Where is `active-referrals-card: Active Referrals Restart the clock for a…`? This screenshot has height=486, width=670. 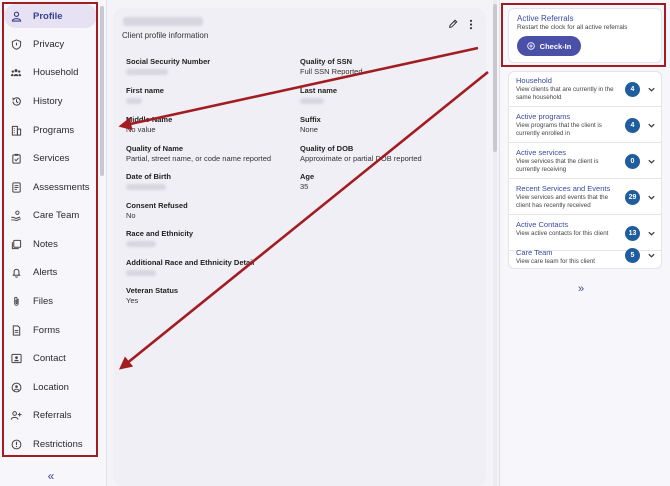
active-referrals-card: Active Referrals Restart the clock for a… is located at coordinates (585, 35).